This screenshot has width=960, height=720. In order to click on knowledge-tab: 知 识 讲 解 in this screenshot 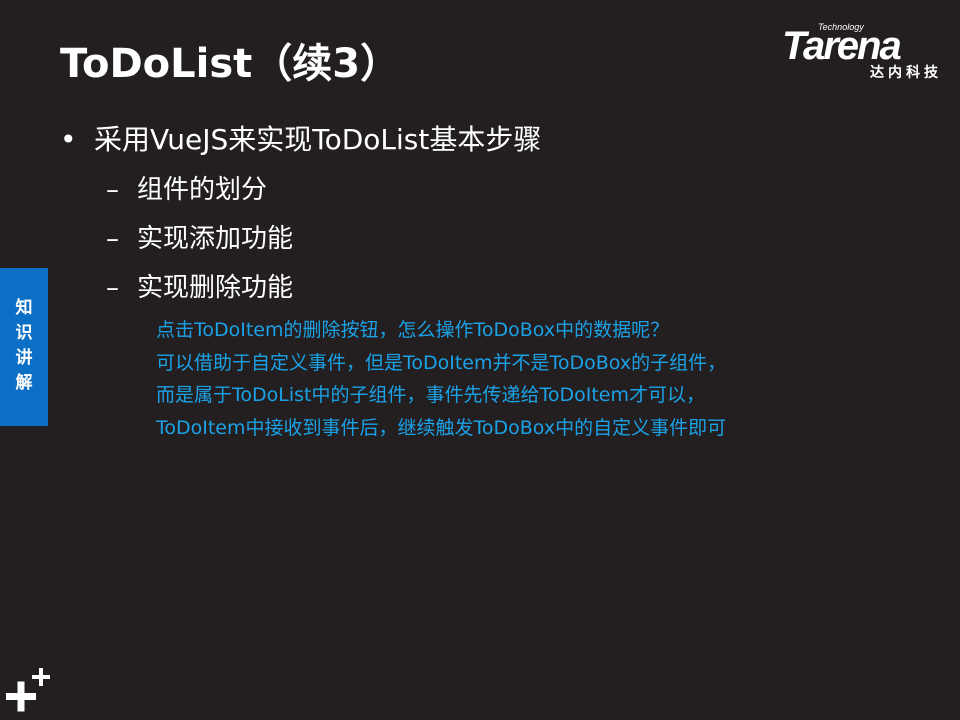, I will do `click(24, 347)`.